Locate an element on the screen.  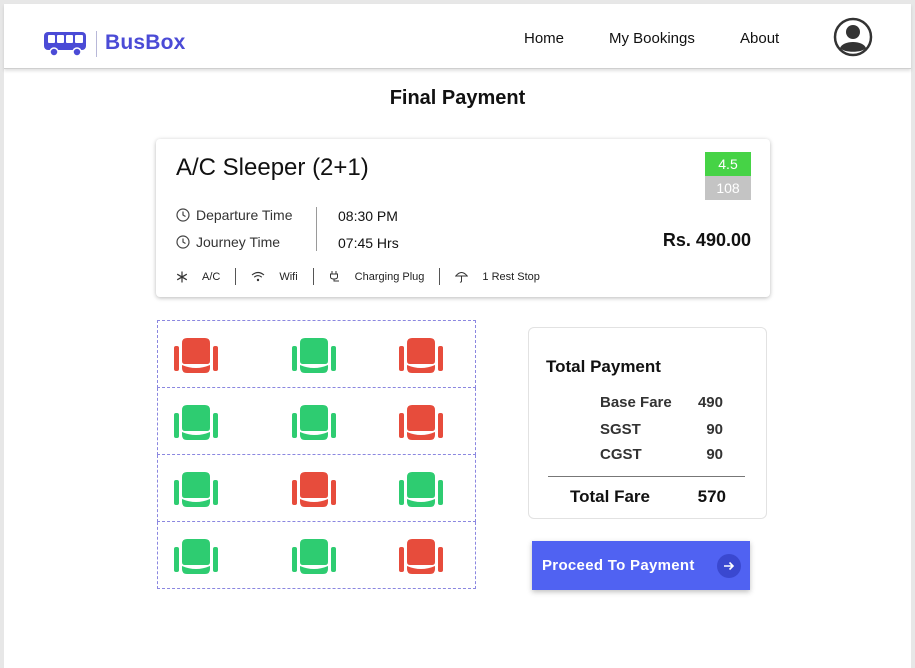
total-fare-value: 570 is located at coordinates (711, 496).